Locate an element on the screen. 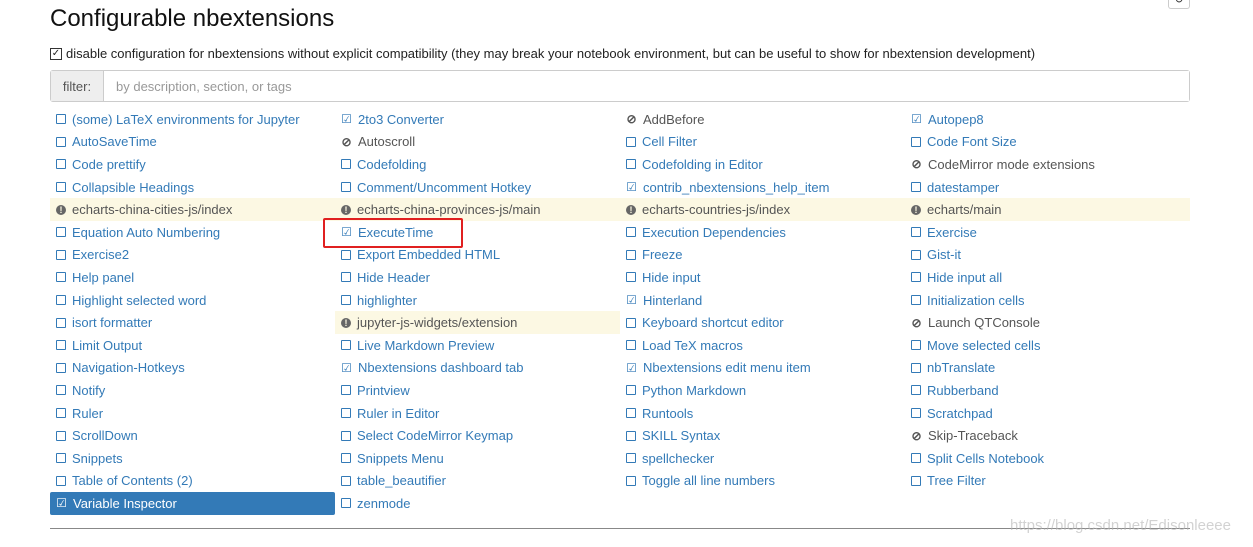 The height and width of the screenshot is (547, 1253). nbextension-item: (some) LaTeX environments for Jupyter is located at coordinates (192, 119).